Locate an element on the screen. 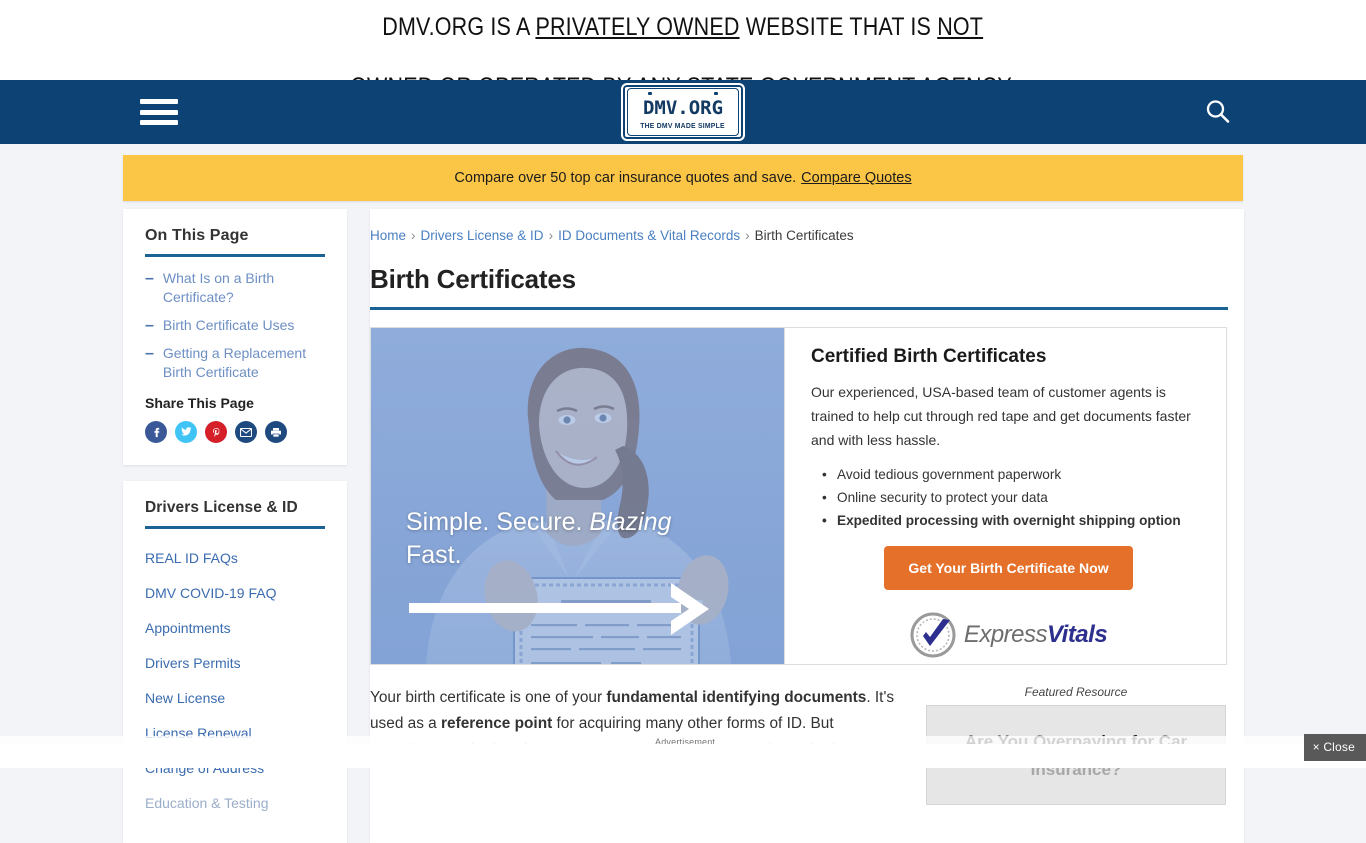 The width and height of the screenshot is (1366, 843). ad-heading: Certified Birth Certificates is located at coordinates (929, 356).